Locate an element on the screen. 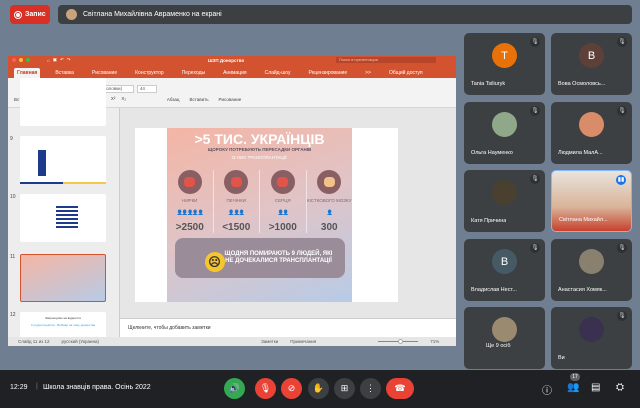 This screenshot has width=640, height=408. subscript-button: X₂ is located at coordinates (123, 98).